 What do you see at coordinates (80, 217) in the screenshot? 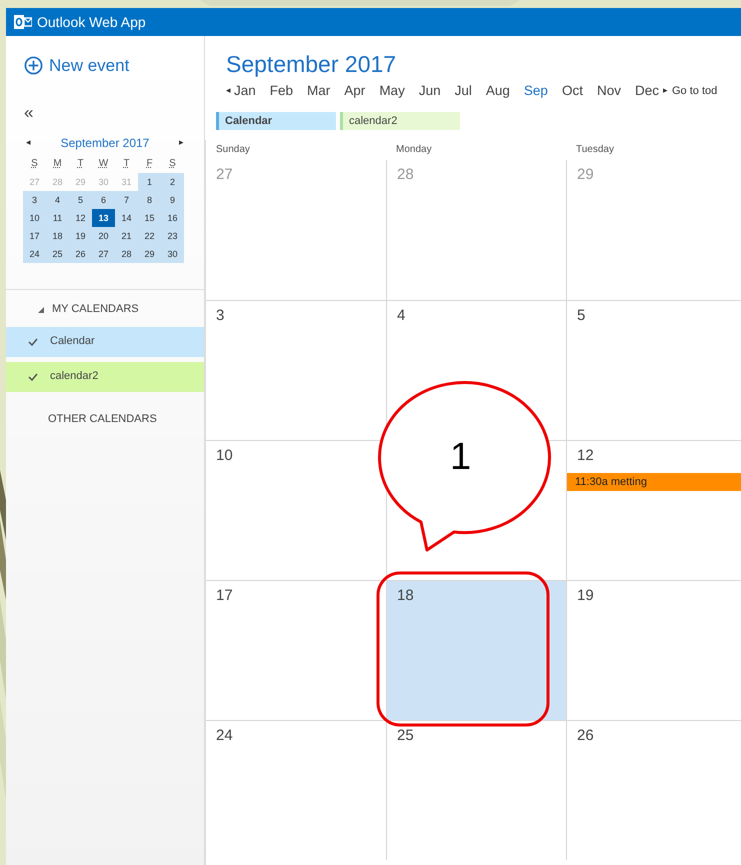
I see `mini-calendar-day: 12` at bounding box center [80, 217].